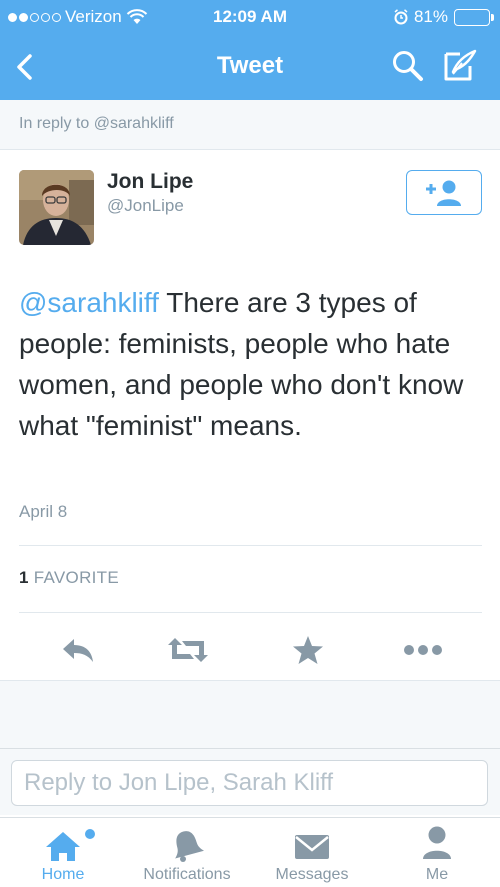 This screenshot has height=887, width=500. I want to click on favorite-icon, so click(308, 650).